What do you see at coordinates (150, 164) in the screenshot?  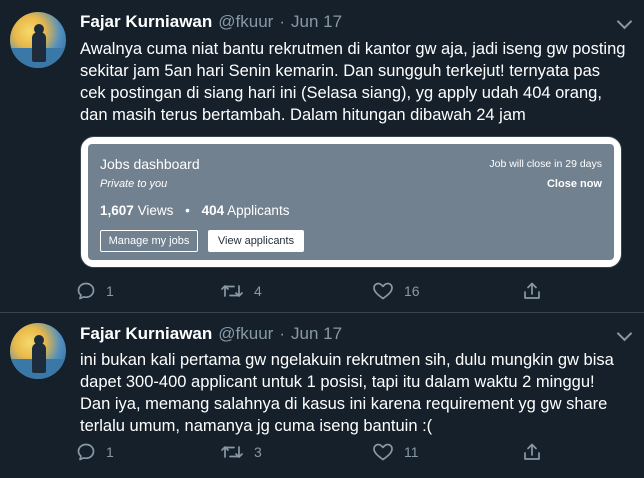 I see `card-title: Jobs dashboard` at bounding box center [150, 164].